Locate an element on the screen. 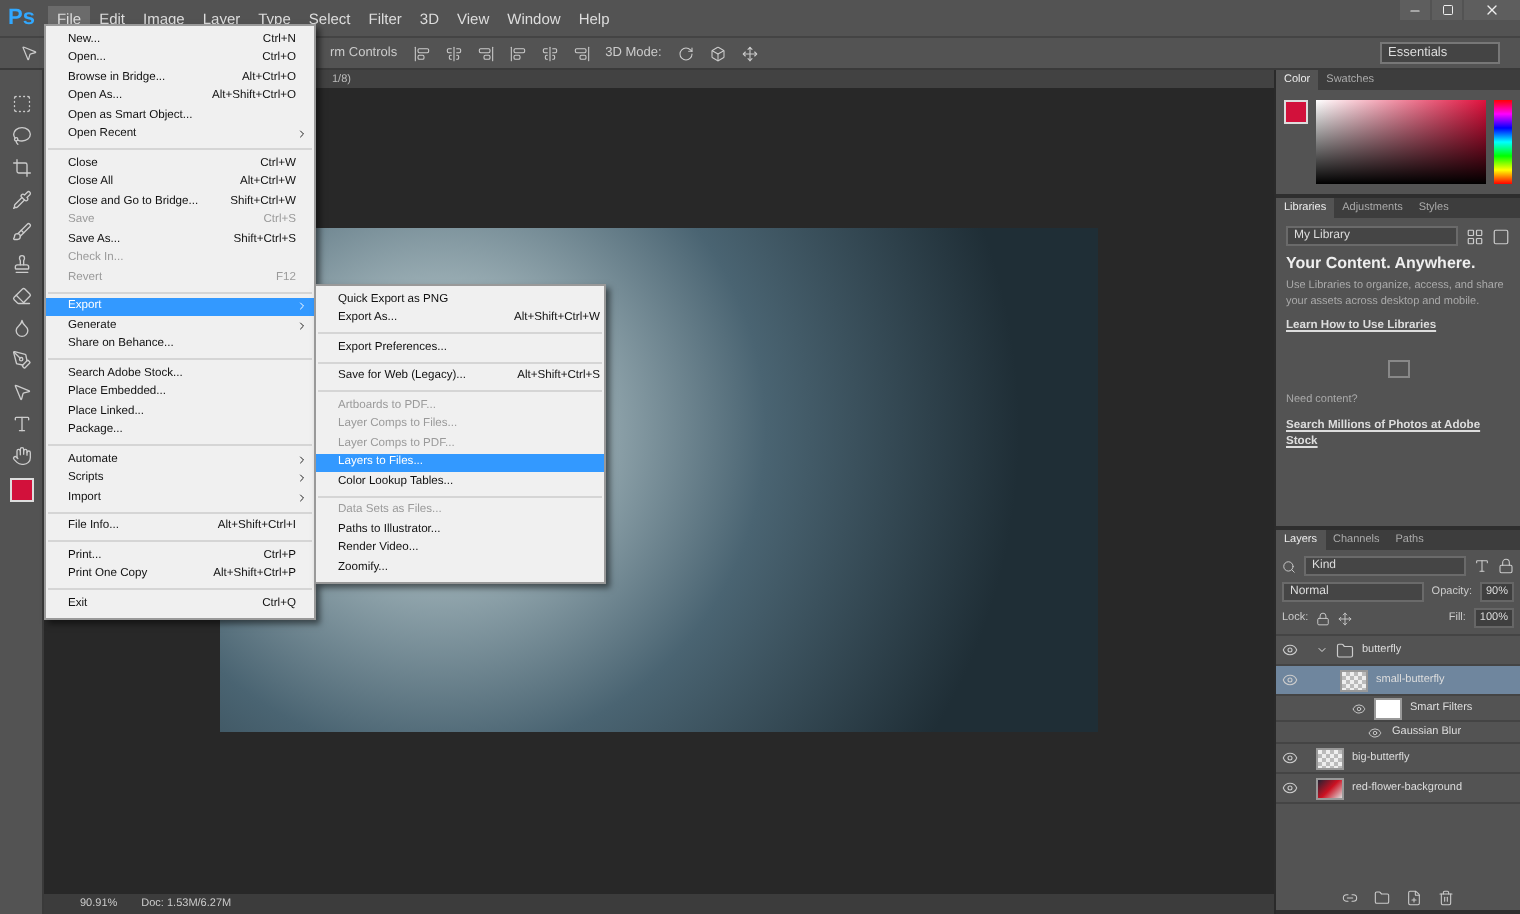  maximize-button is located at coordinates (1447, 10).